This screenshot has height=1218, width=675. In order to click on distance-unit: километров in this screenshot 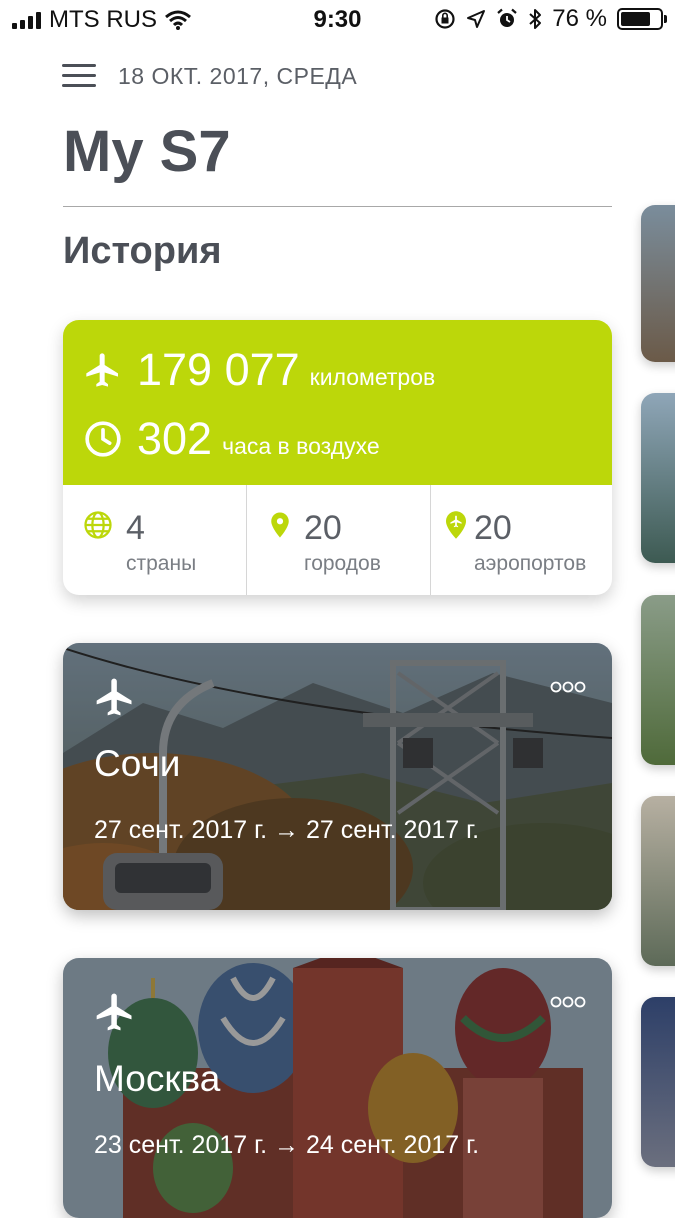, I will do `click(372, 377)`.